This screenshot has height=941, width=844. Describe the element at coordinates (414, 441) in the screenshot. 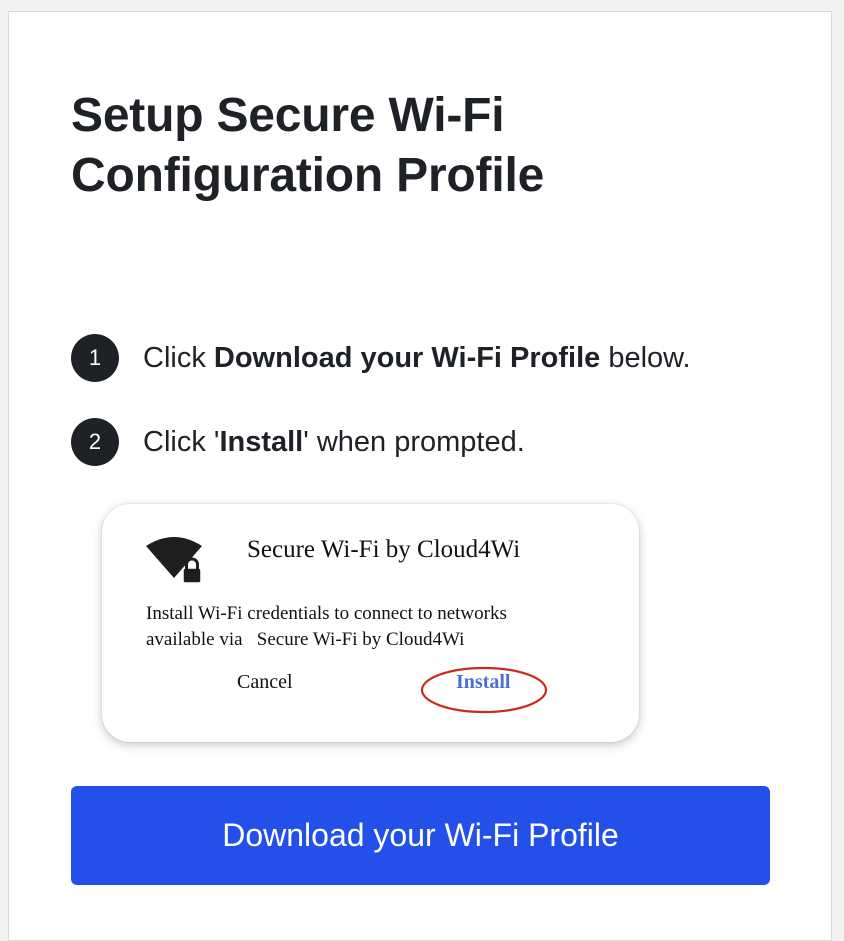

I see `step-text-suffix: ' when prompted.` at that location.